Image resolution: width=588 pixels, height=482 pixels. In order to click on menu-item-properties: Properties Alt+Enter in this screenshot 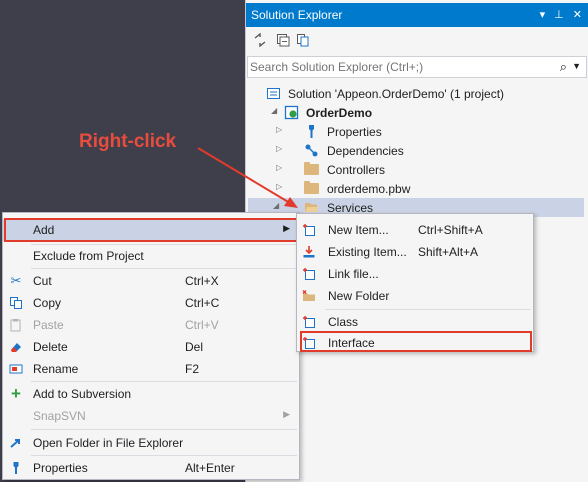, I will do `click(151, 468)`.